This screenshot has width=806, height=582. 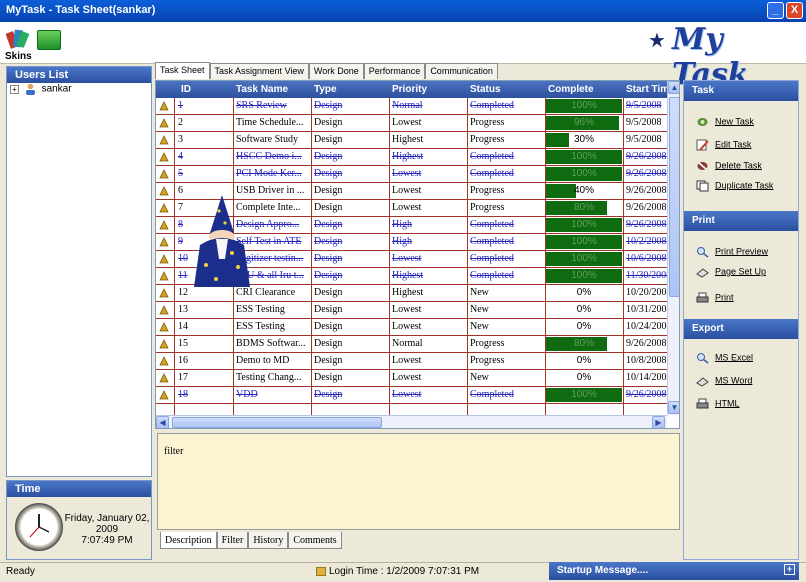 What do you see at coordinates (725, 124) in the screenshot?
I see `new-task-link: New Task` at bounding box center [725, 124].